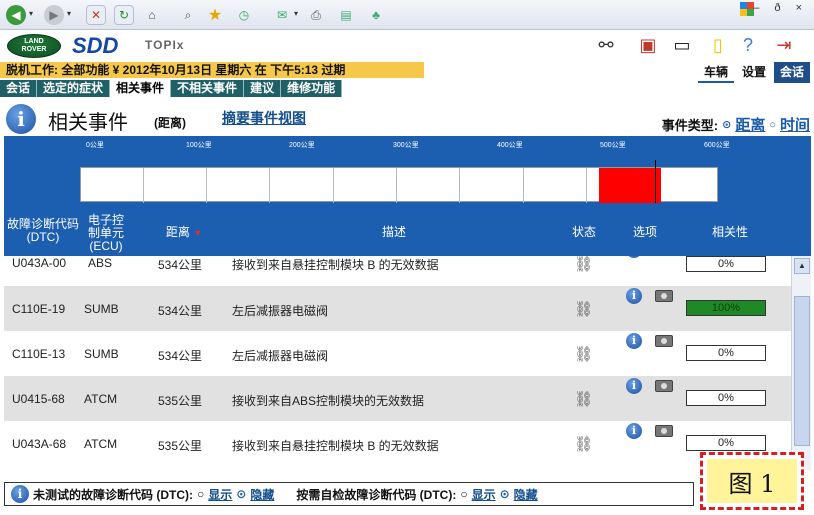 The image size is (814, 515). I want to click on col-relevance: 相关性, so click(730, 232).